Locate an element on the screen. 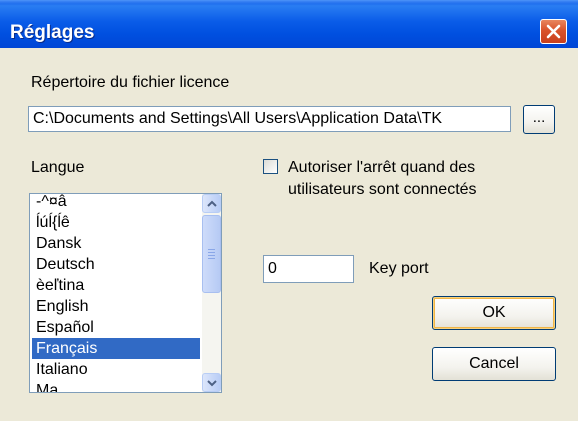  language-label: Langue is located at coordinates (58, 167).